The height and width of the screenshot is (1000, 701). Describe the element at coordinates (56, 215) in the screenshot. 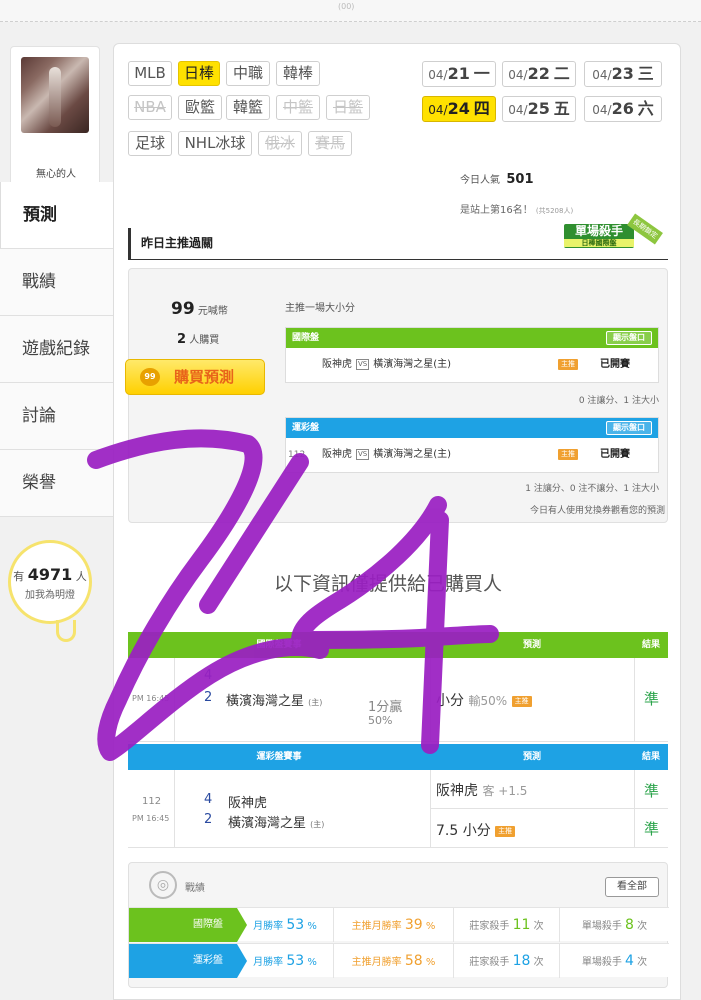

I see `nav-item-predict: 預測` at that location.